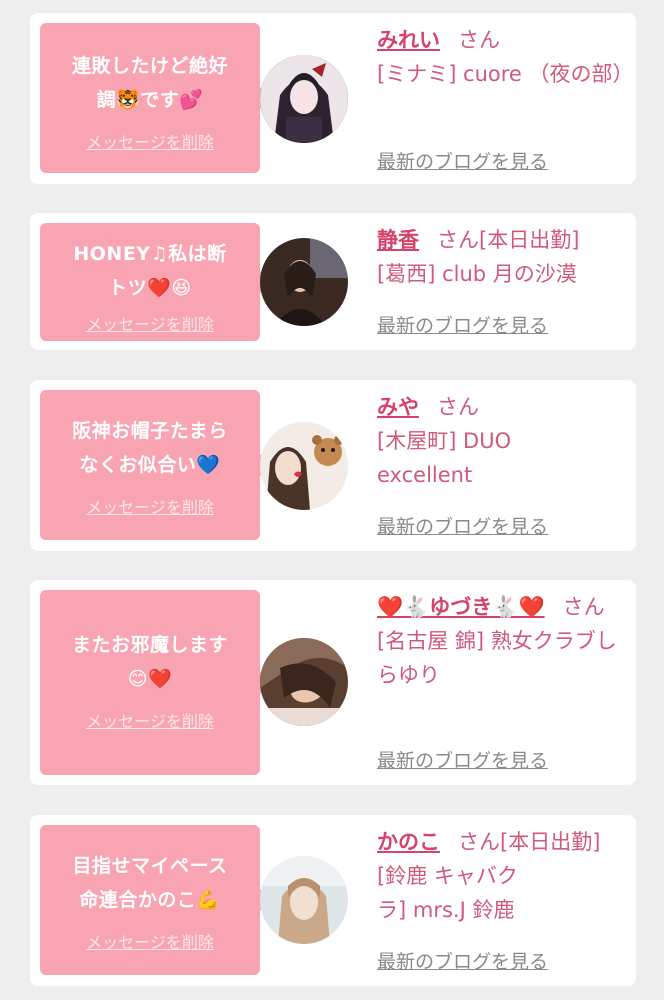 The image size is (664, 1000). What do you see at coordinates (398, 407) in the screenshot?
I see `member-name-link: みや` at bounding box center [398, 407].